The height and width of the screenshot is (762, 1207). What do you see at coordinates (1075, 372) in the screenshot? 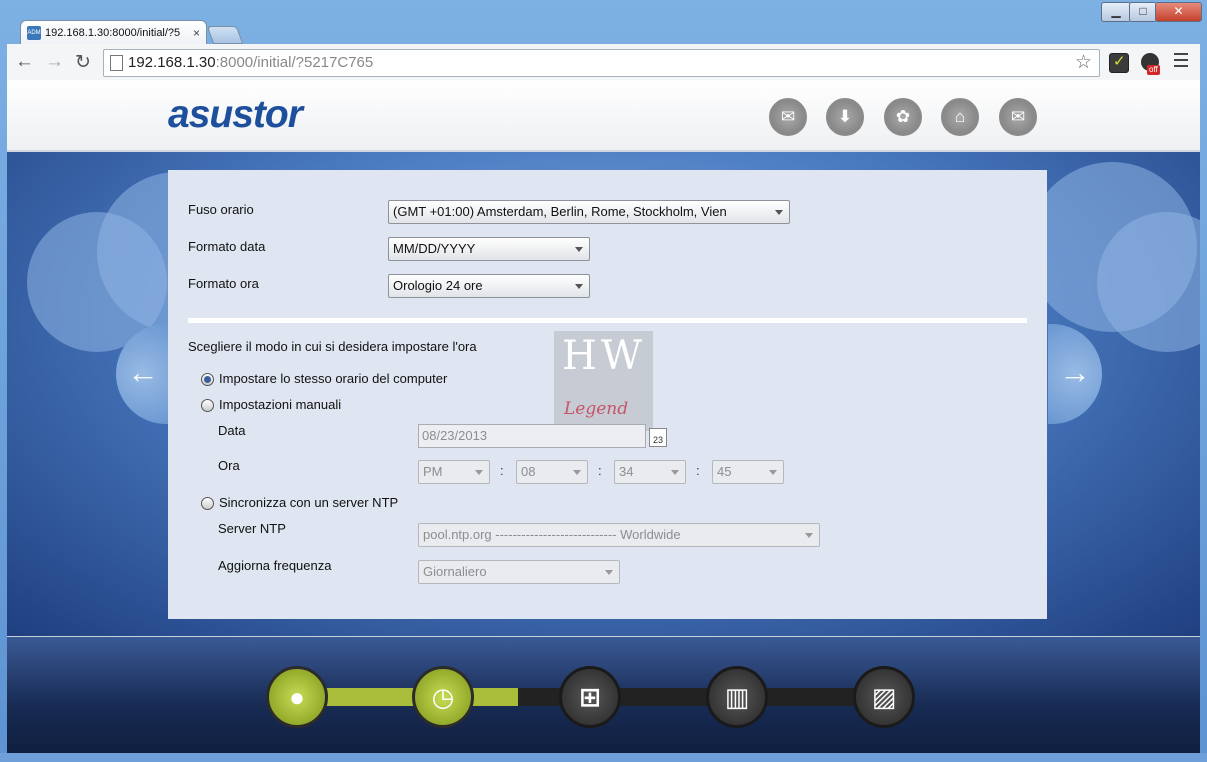
I see `arrow-right-icon: →` at bounding box center [1075, 372].